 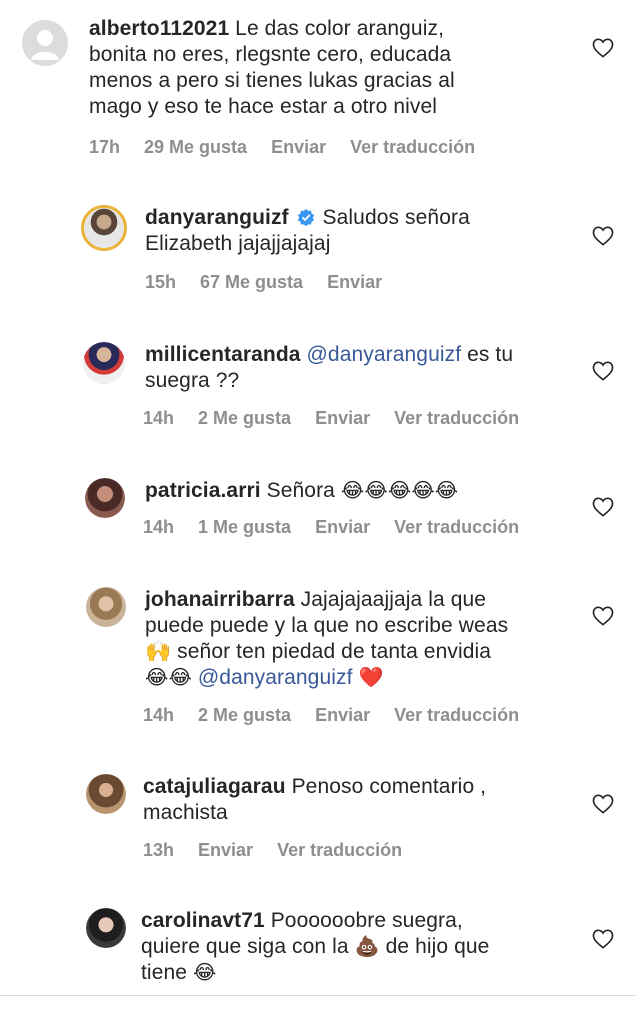 I want to click on comment-meta: 15h 67 Me gusta Enviar, so click(x=275, y=282).